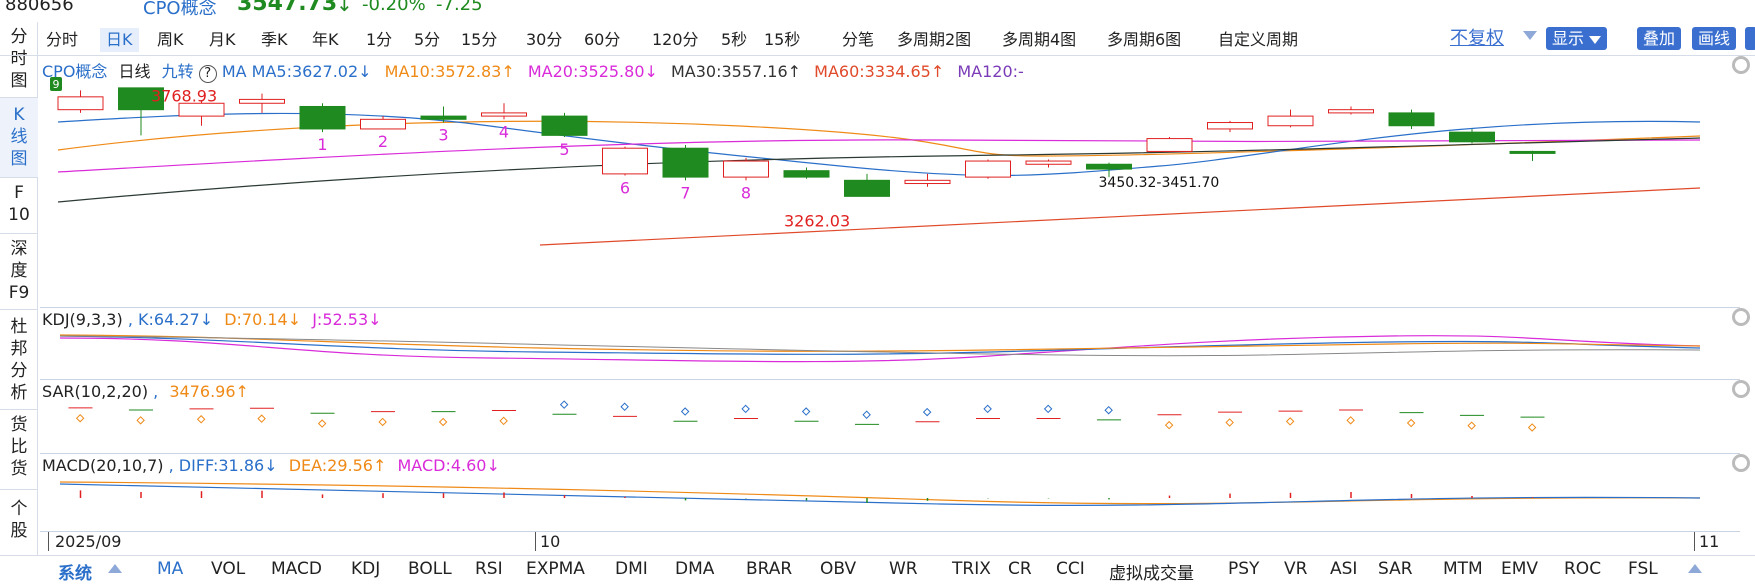 This screenshot has width=1755, height=584. I want to click on indicator-tab-11: OBV, so click(838, 569).